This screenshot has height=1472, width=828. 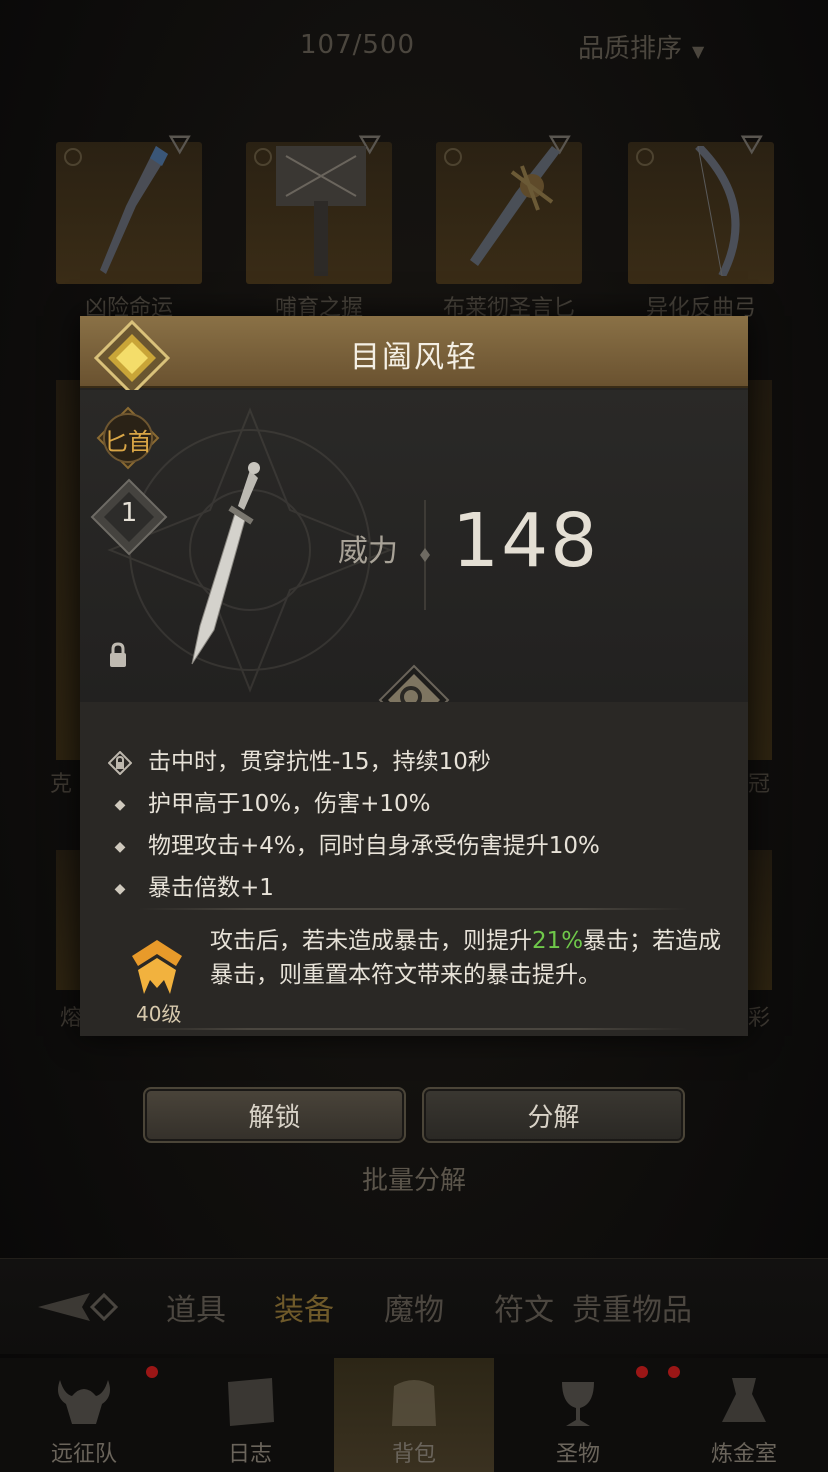 What do you see at coordinates (319, 762) in the screenshot?
I see `attribute-text: 击中时，贯穿抗性-15，持续10秒` at bounding box center [319, 762].